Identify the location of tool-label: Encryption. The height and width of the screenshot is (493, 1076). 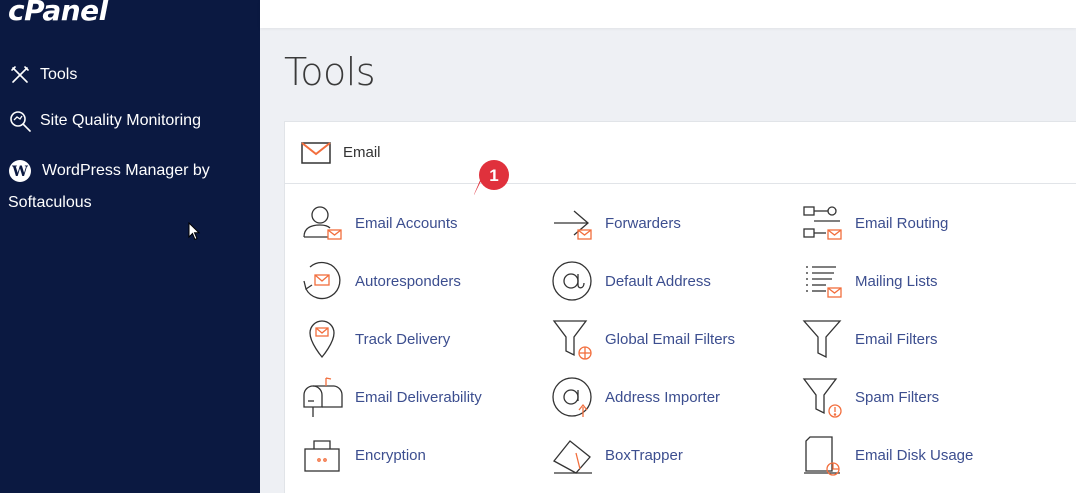
(390, 455).